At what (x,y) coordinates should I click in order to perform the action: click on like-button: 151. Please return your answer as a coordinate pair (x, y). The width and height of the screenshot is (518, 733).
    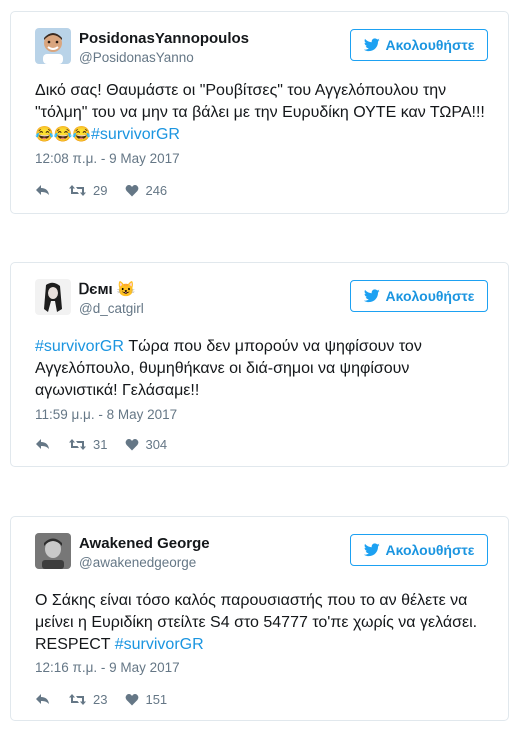
    Looking at the image, I should click on (146, 699).